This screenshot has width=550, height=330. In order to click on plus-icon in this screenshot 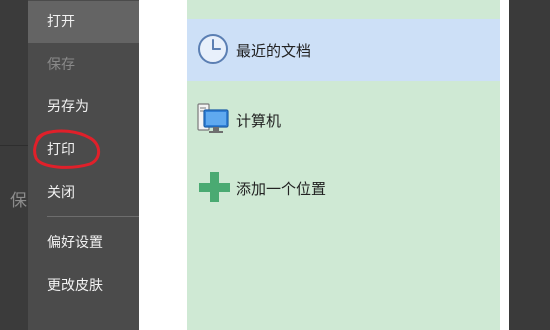, I will do `click(214, 187)`.